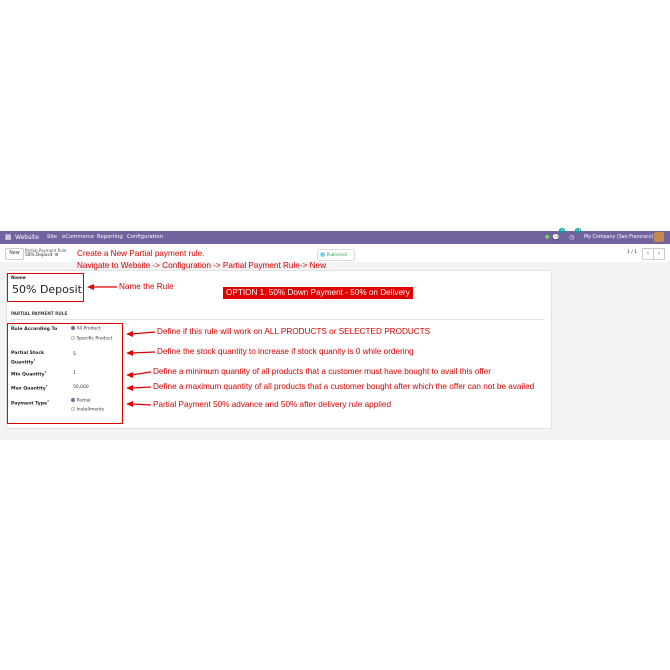  I want to click on globe-icon: 🌐, so click(323, 254).